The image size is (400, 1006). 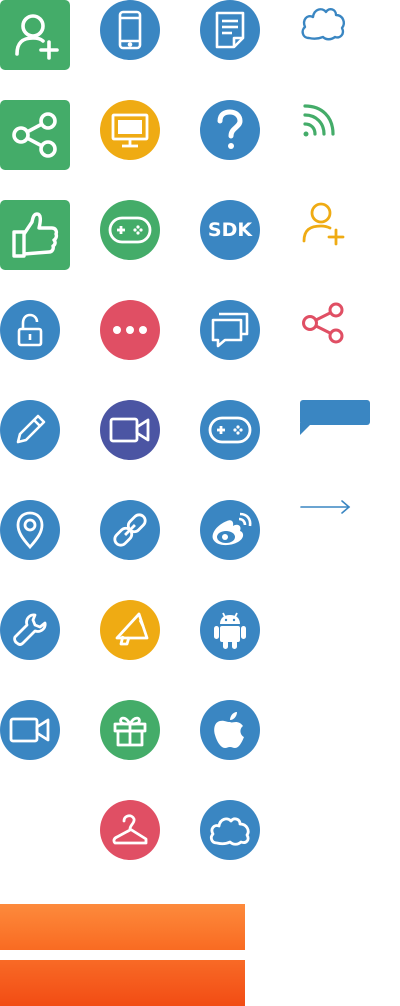 I want to click on cloud-outline-icon, so click(x=323, y=24).